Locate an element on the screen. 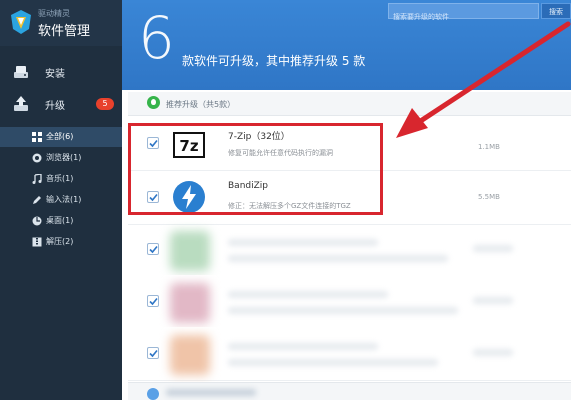  category-label: 音乐(1) is located at coordinates (60, 178).